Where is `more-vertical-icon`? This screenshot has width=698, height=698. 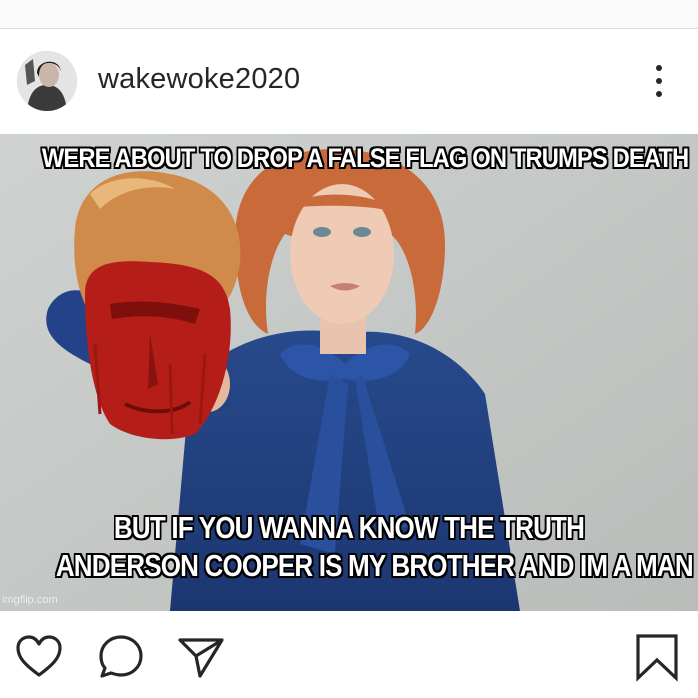
more-vertical-icon is located at coordinates (659, 68).